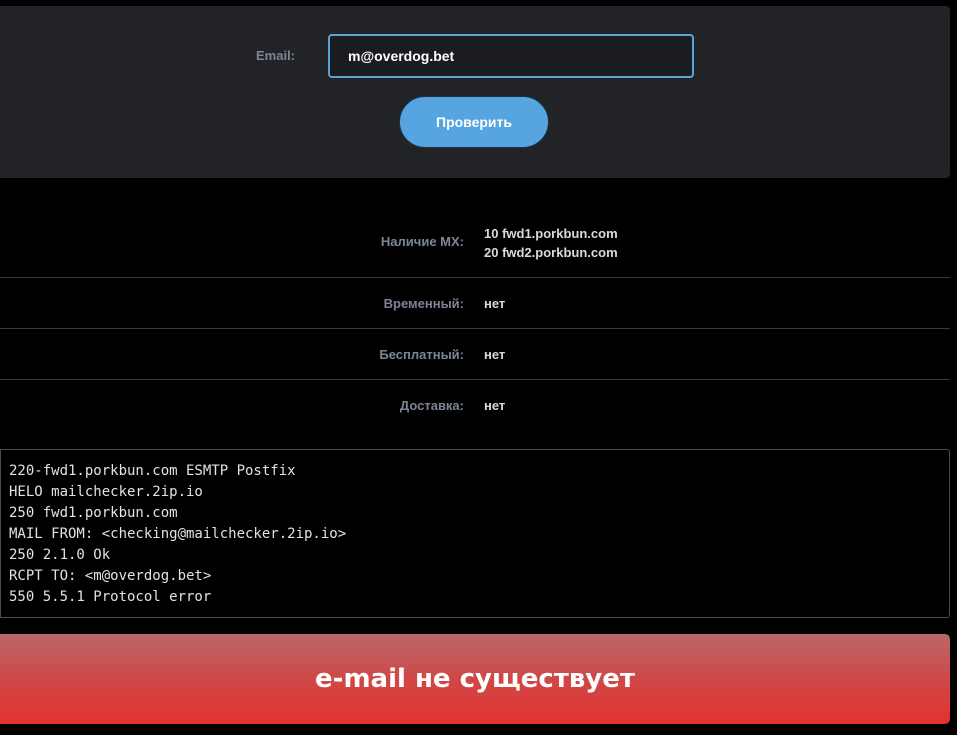 This screenshot has width=957, height=735. Describe the element at coordinates (551, 233) in the screenshot. I see `mx-record: 10 fwd1.porkbun.com` at that location.